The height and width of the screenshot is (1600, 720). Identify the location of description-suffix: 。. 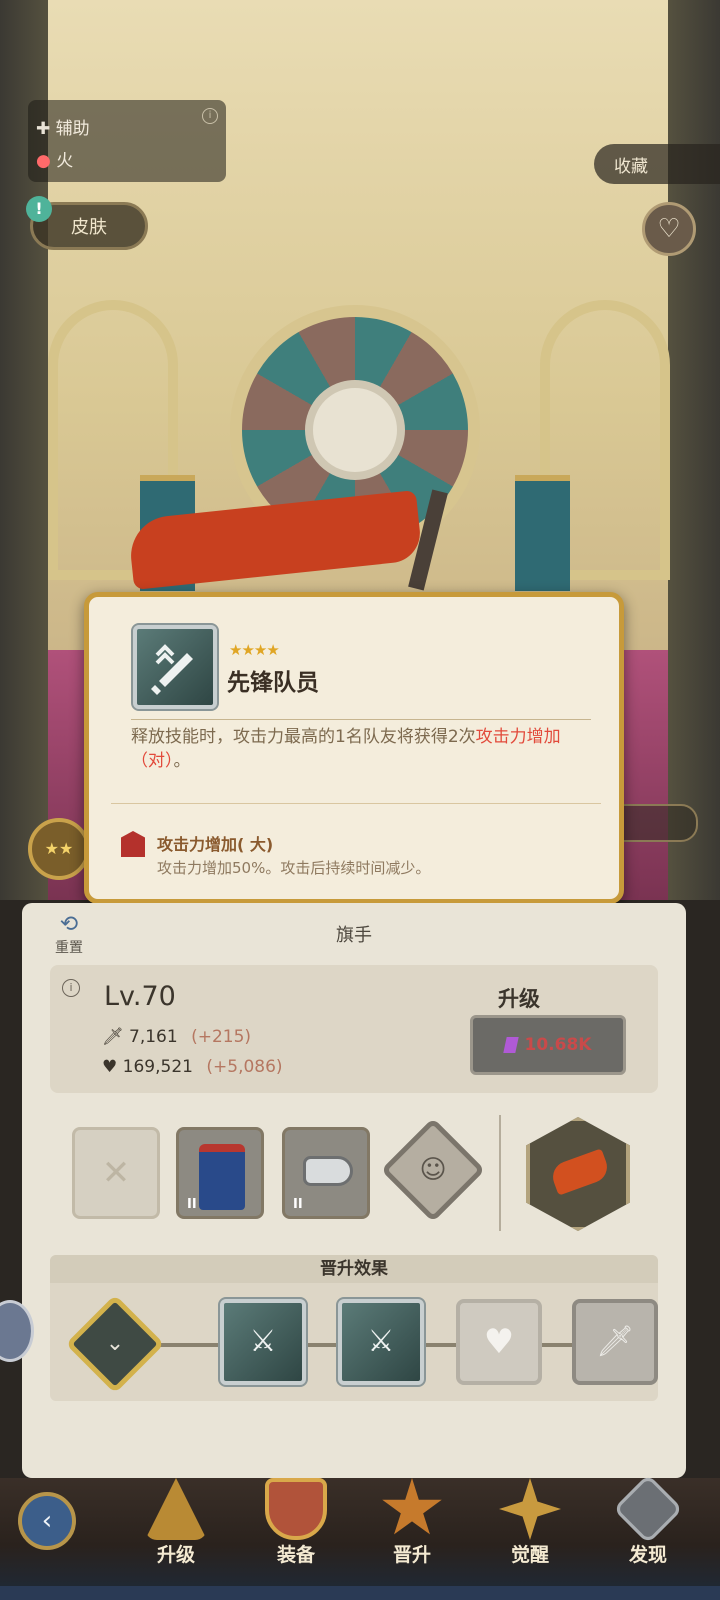
(182, 761).